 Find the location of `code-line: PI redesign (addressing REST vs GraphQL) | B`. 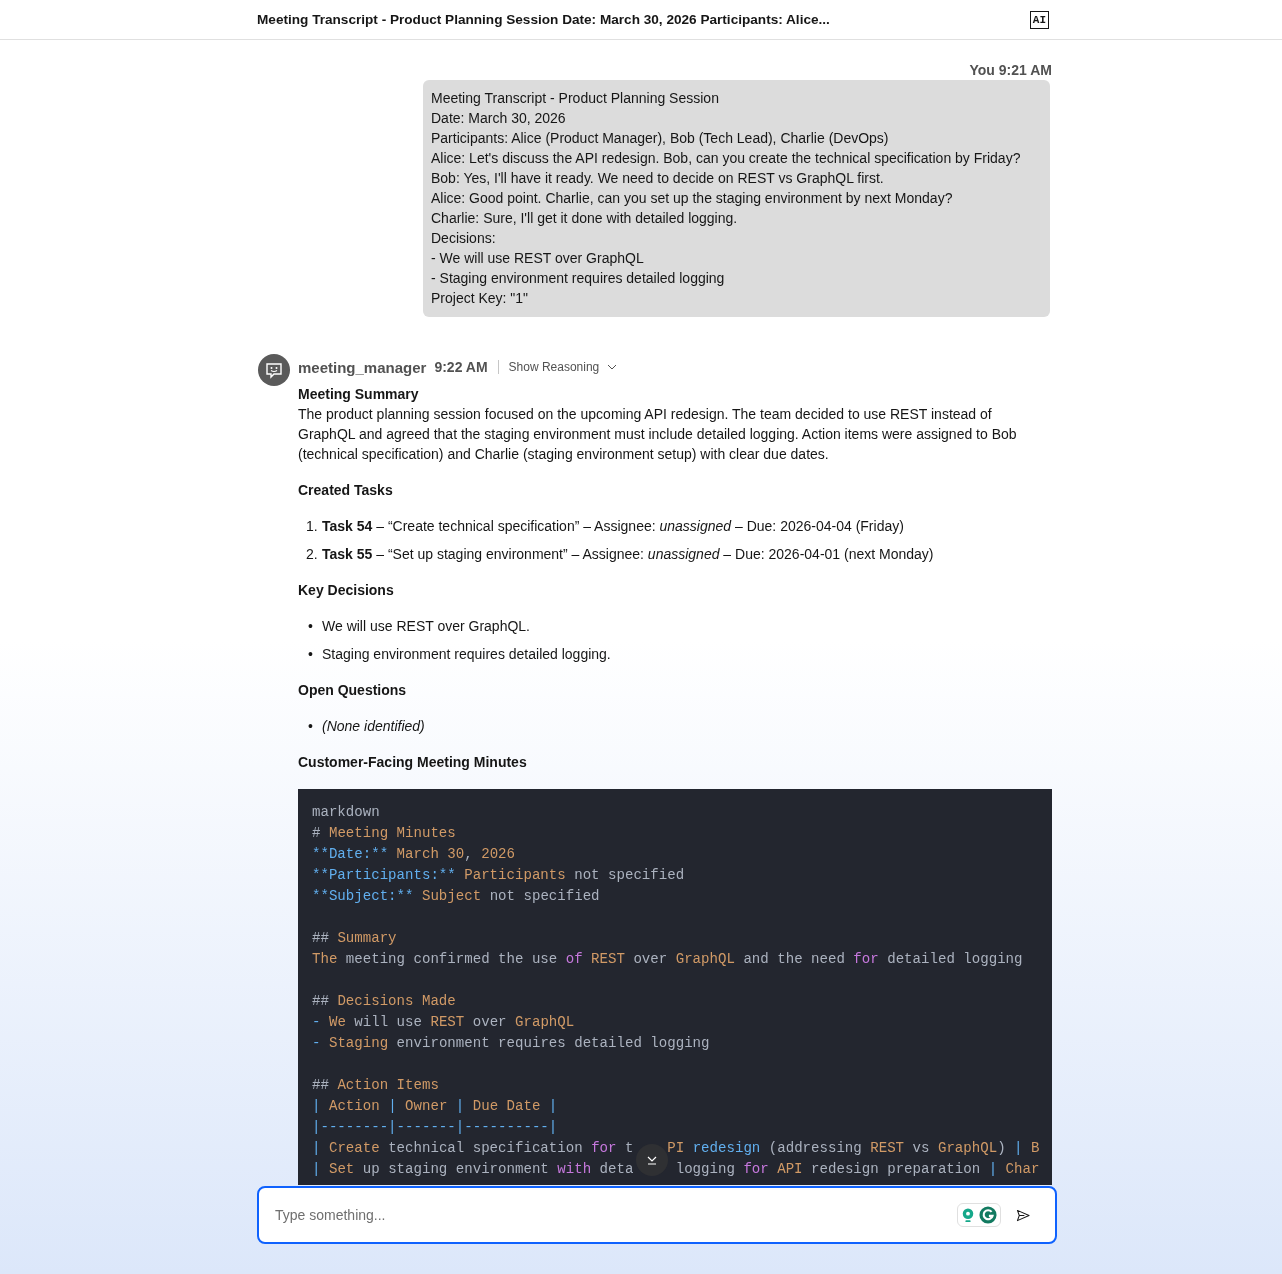

code-line: PI redesign (addressing REST vs GraphQL) | B is located at coordinates (853, 1148).